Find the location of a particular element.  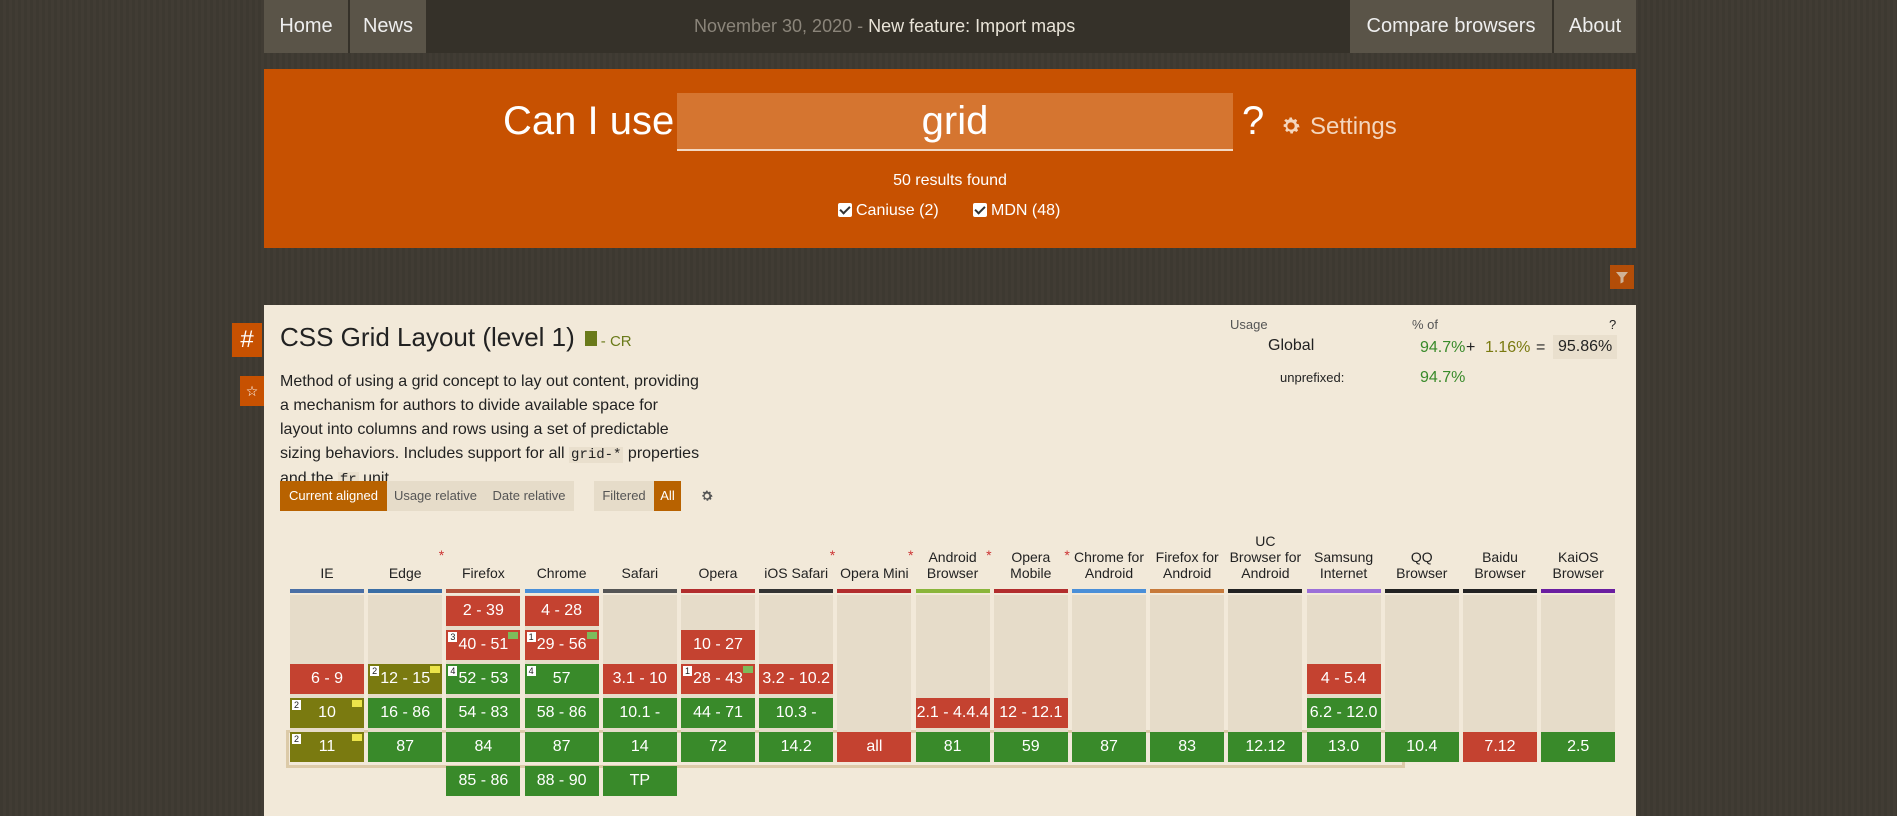

permalink-hash-button: # is located at coordinates (247, 340).